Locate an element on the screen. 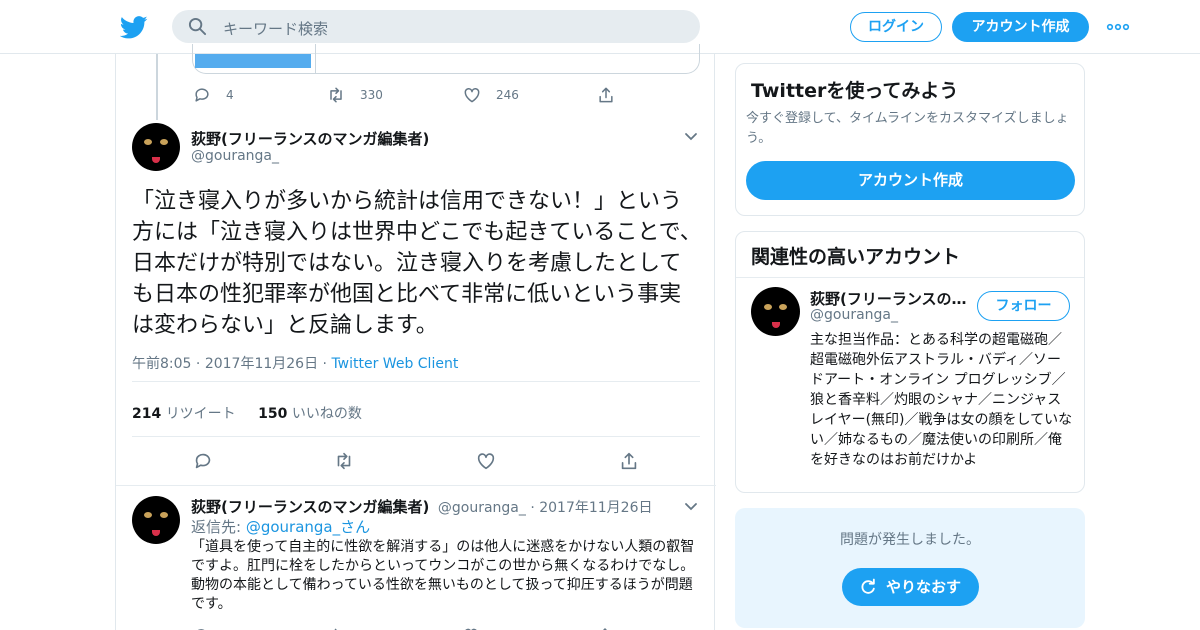 The height and width of the screenshot is (630, 1200). retweet-count: 330 is located at coordinates (371, 95).